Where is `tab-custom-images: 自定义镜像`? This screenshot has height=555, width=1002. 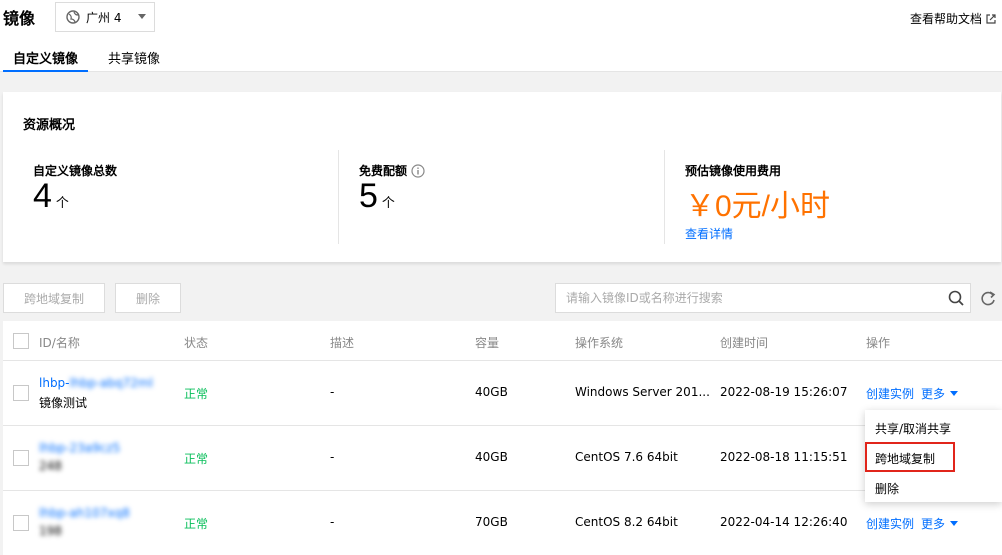
tab-custom-images: 自定义镜像 is located at coordinates (46, 57).